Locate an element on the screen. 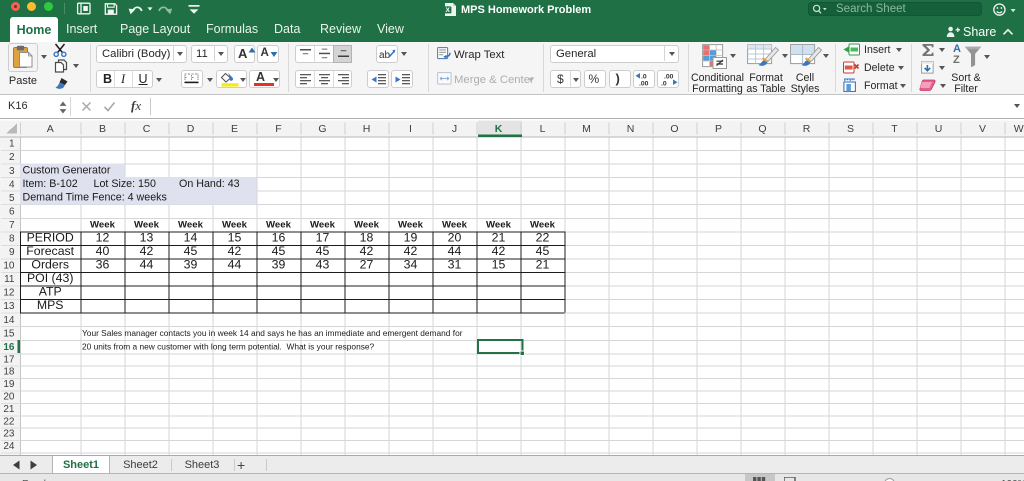 The image size is (1024, 481). svg-text: J is located at coordinates (454, 129).